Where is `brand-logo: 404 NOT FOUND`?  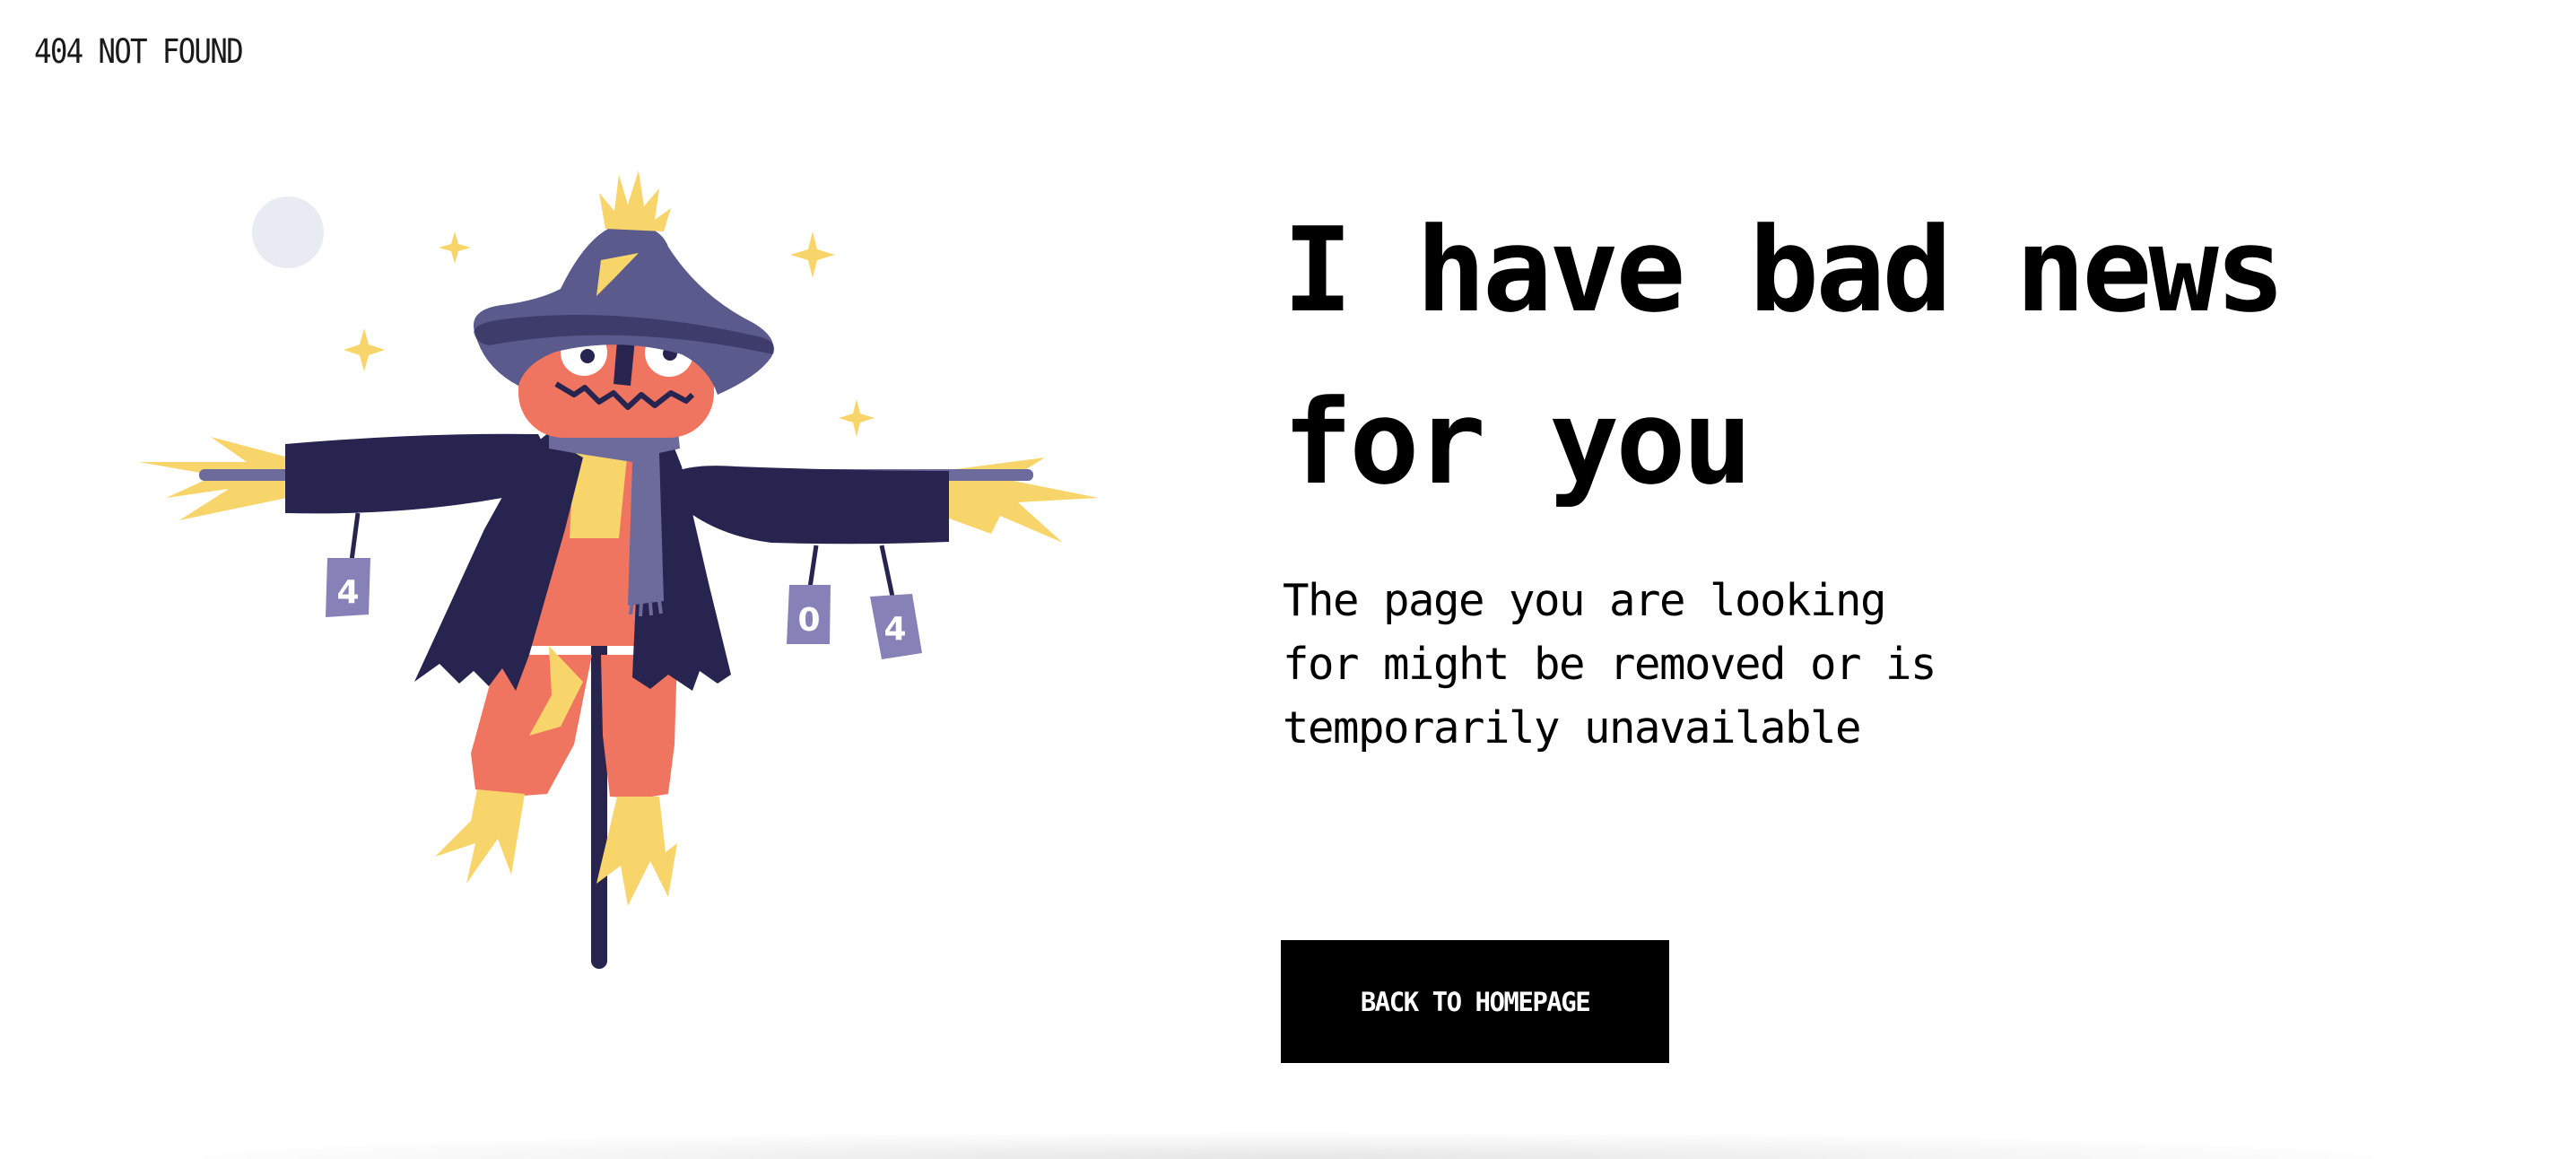
brand-logo: 404 NOT FOUND is located at coordinates (139, 51).